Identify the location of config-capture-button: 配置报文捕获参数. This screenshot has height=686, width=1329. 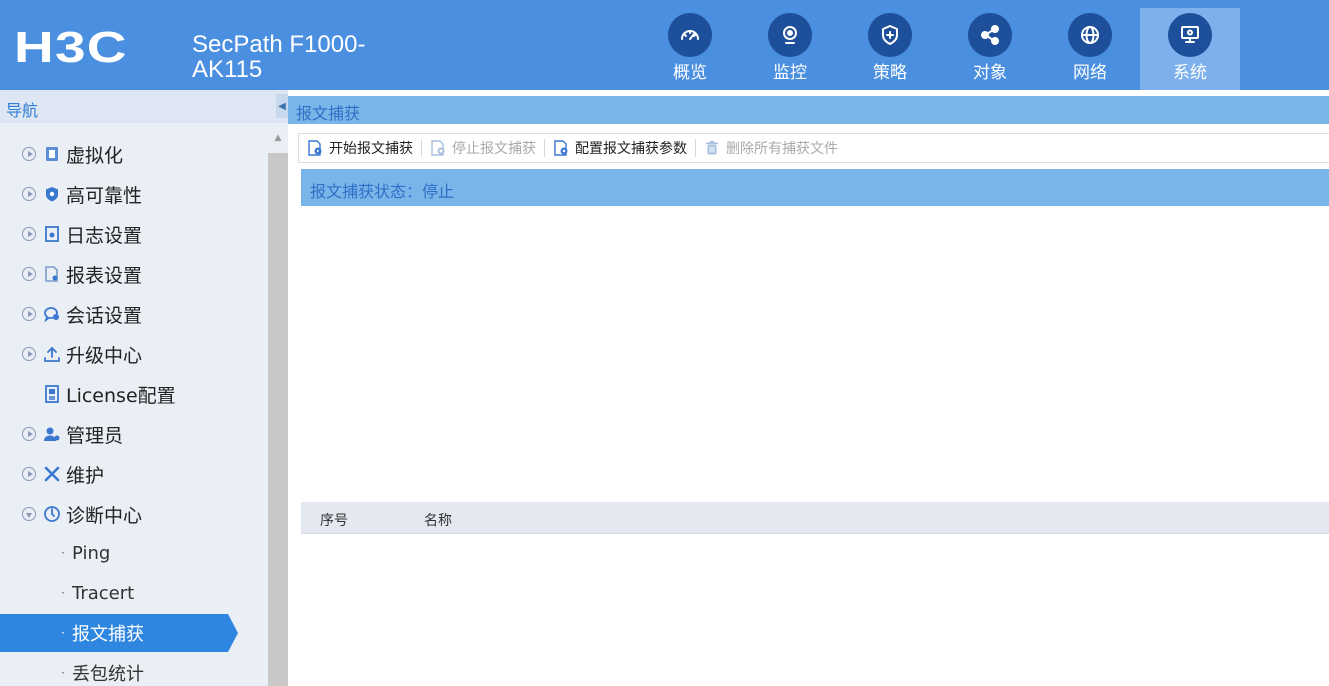
(620, 148).